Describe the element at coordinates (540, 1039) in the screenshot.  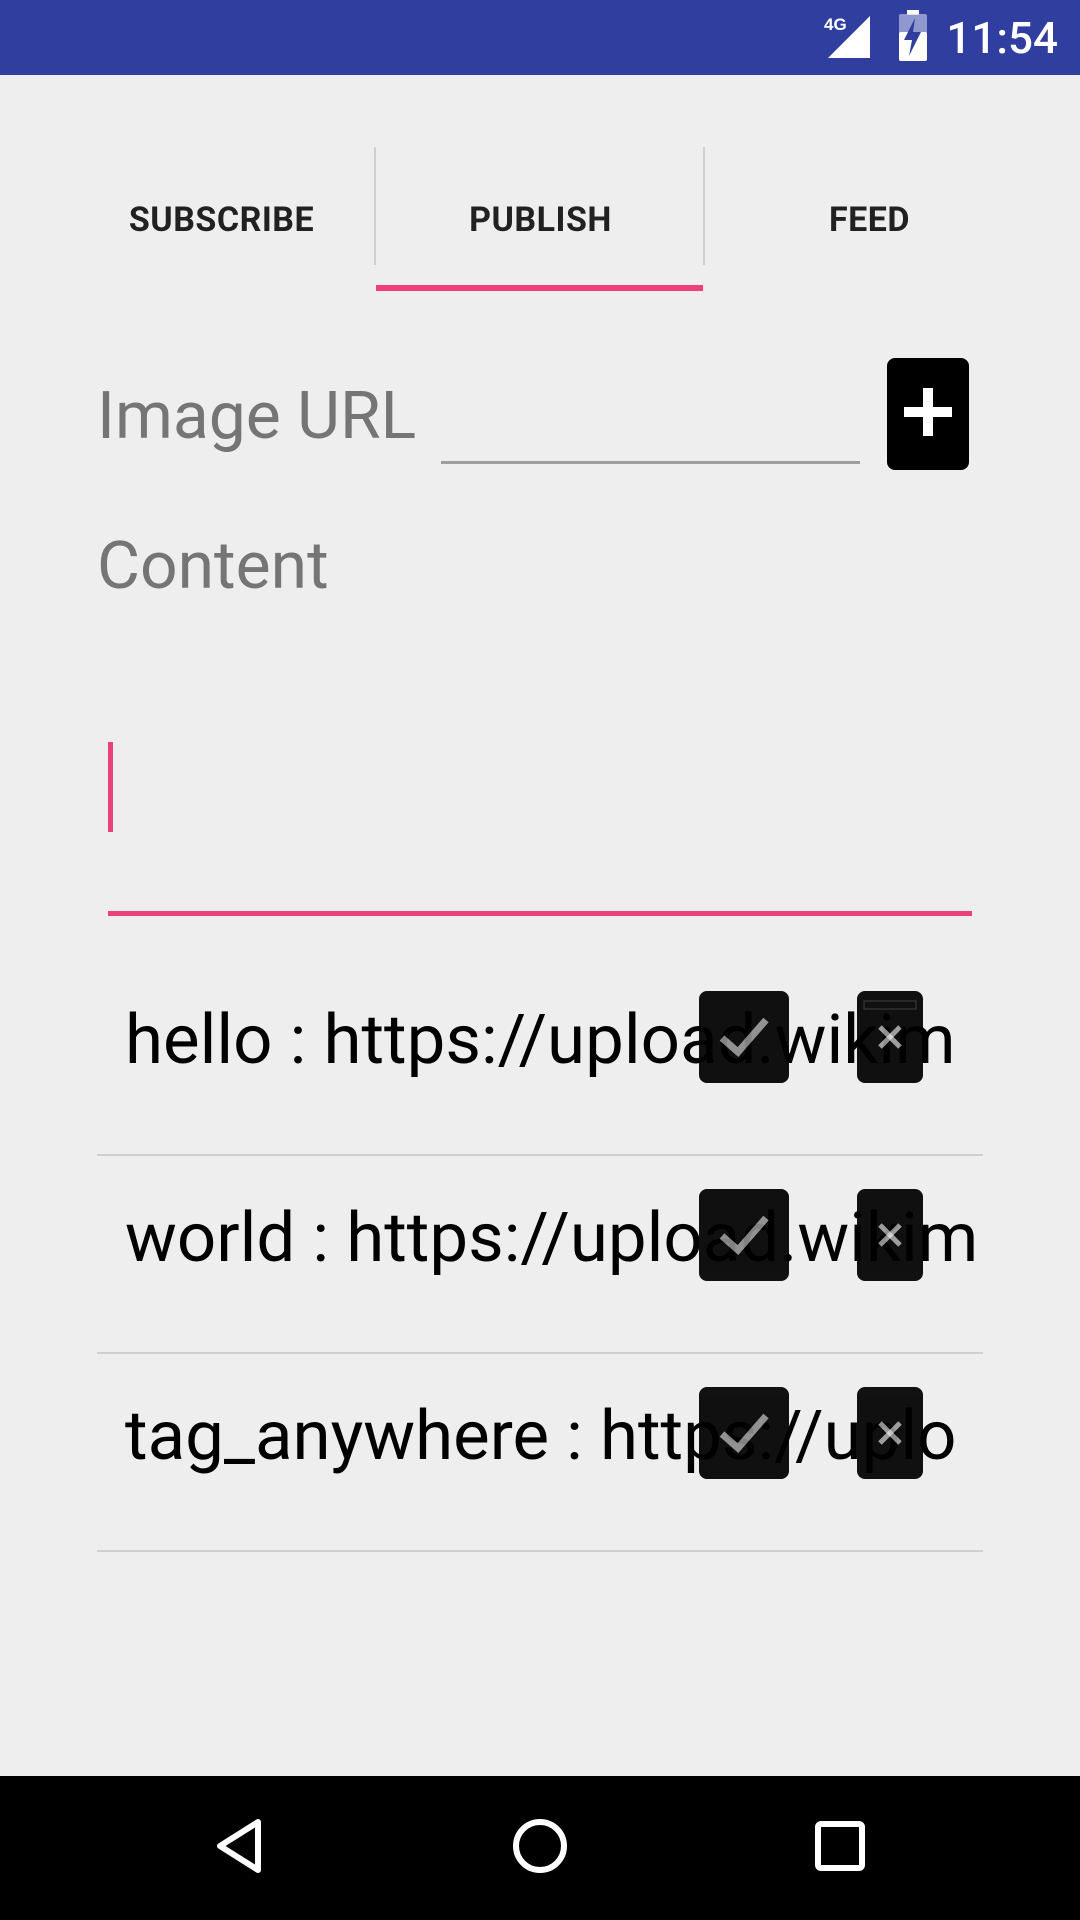
I see `entry-text: hello : https://upload.wikim` at that location.